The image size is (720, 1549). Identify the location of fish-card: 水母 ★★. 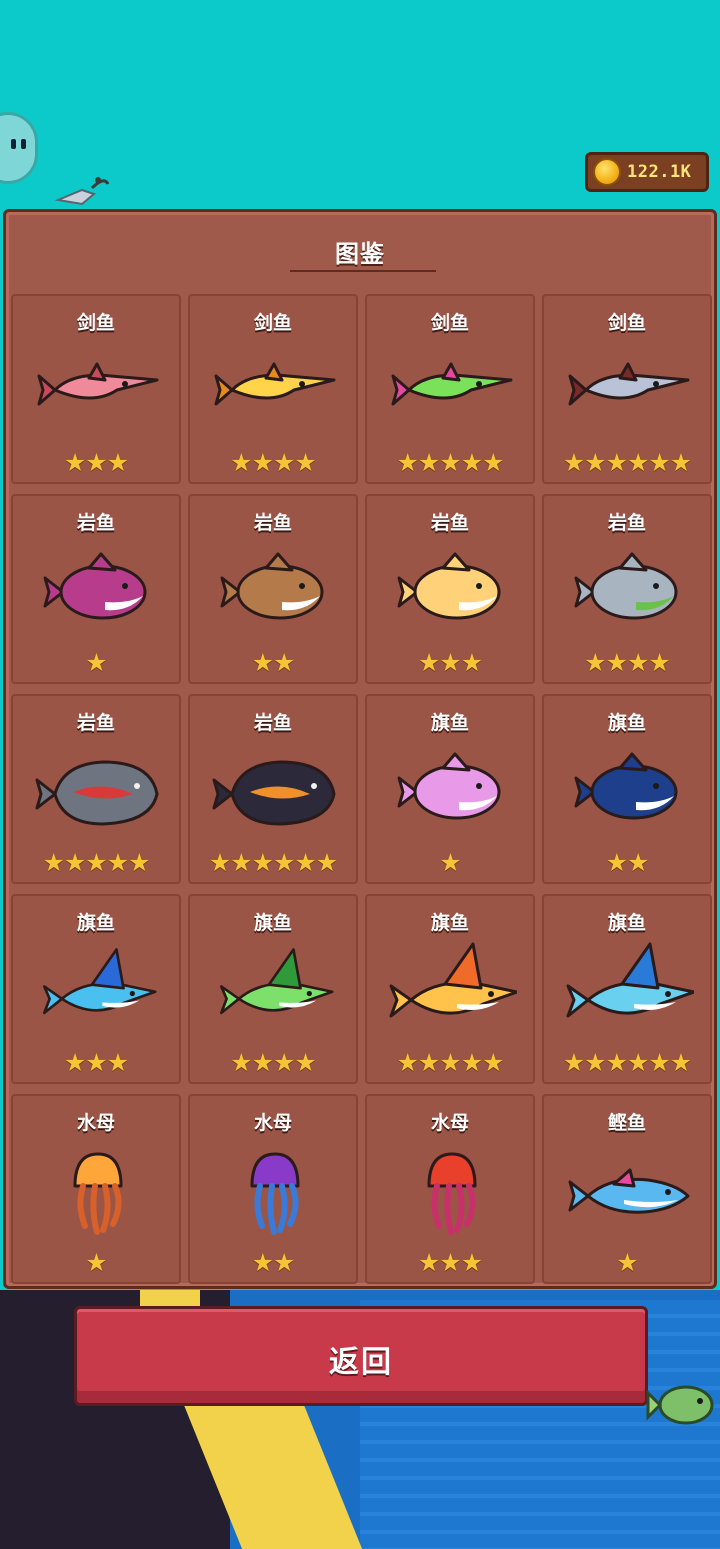
(273, 1189).